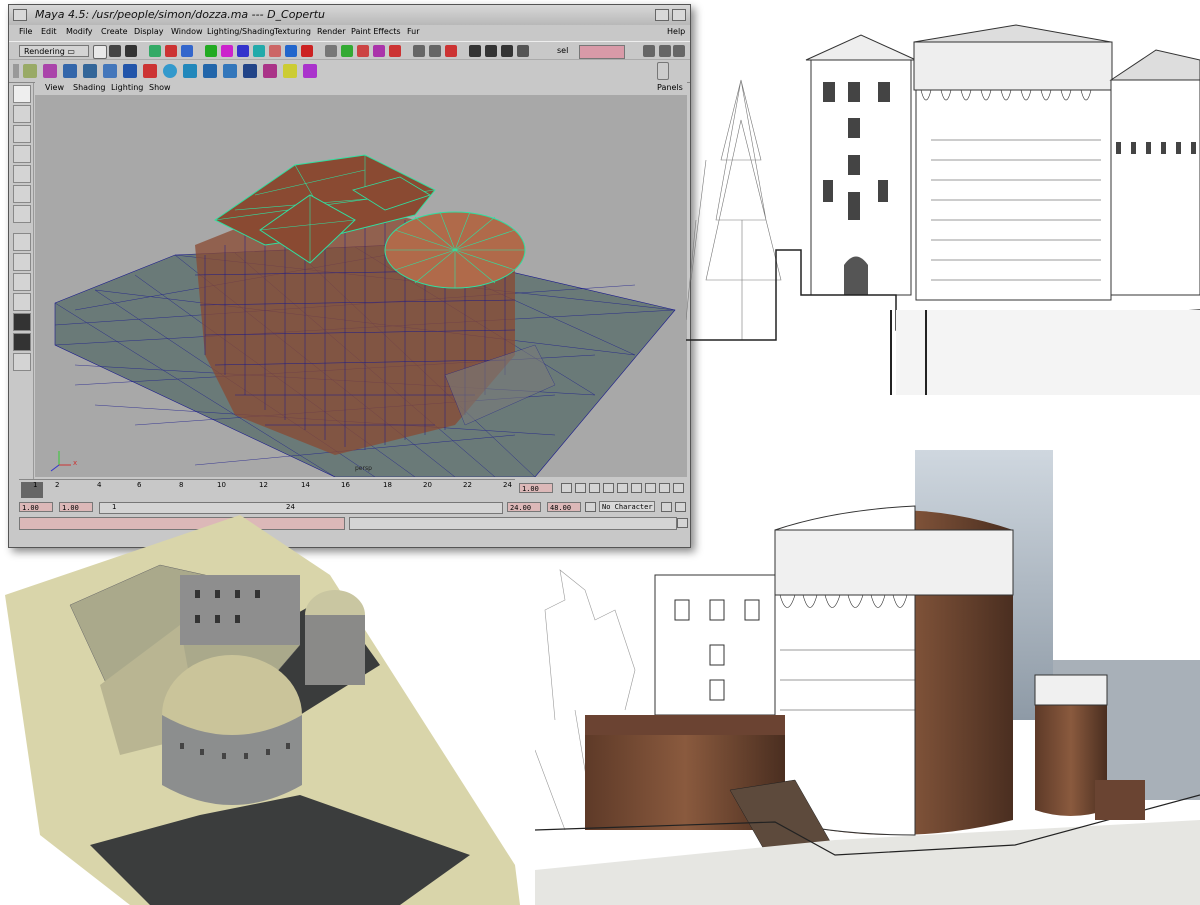  Describe the element at coordinates (25, 31) in the screenshot. I see `menu-file: File` at that location.